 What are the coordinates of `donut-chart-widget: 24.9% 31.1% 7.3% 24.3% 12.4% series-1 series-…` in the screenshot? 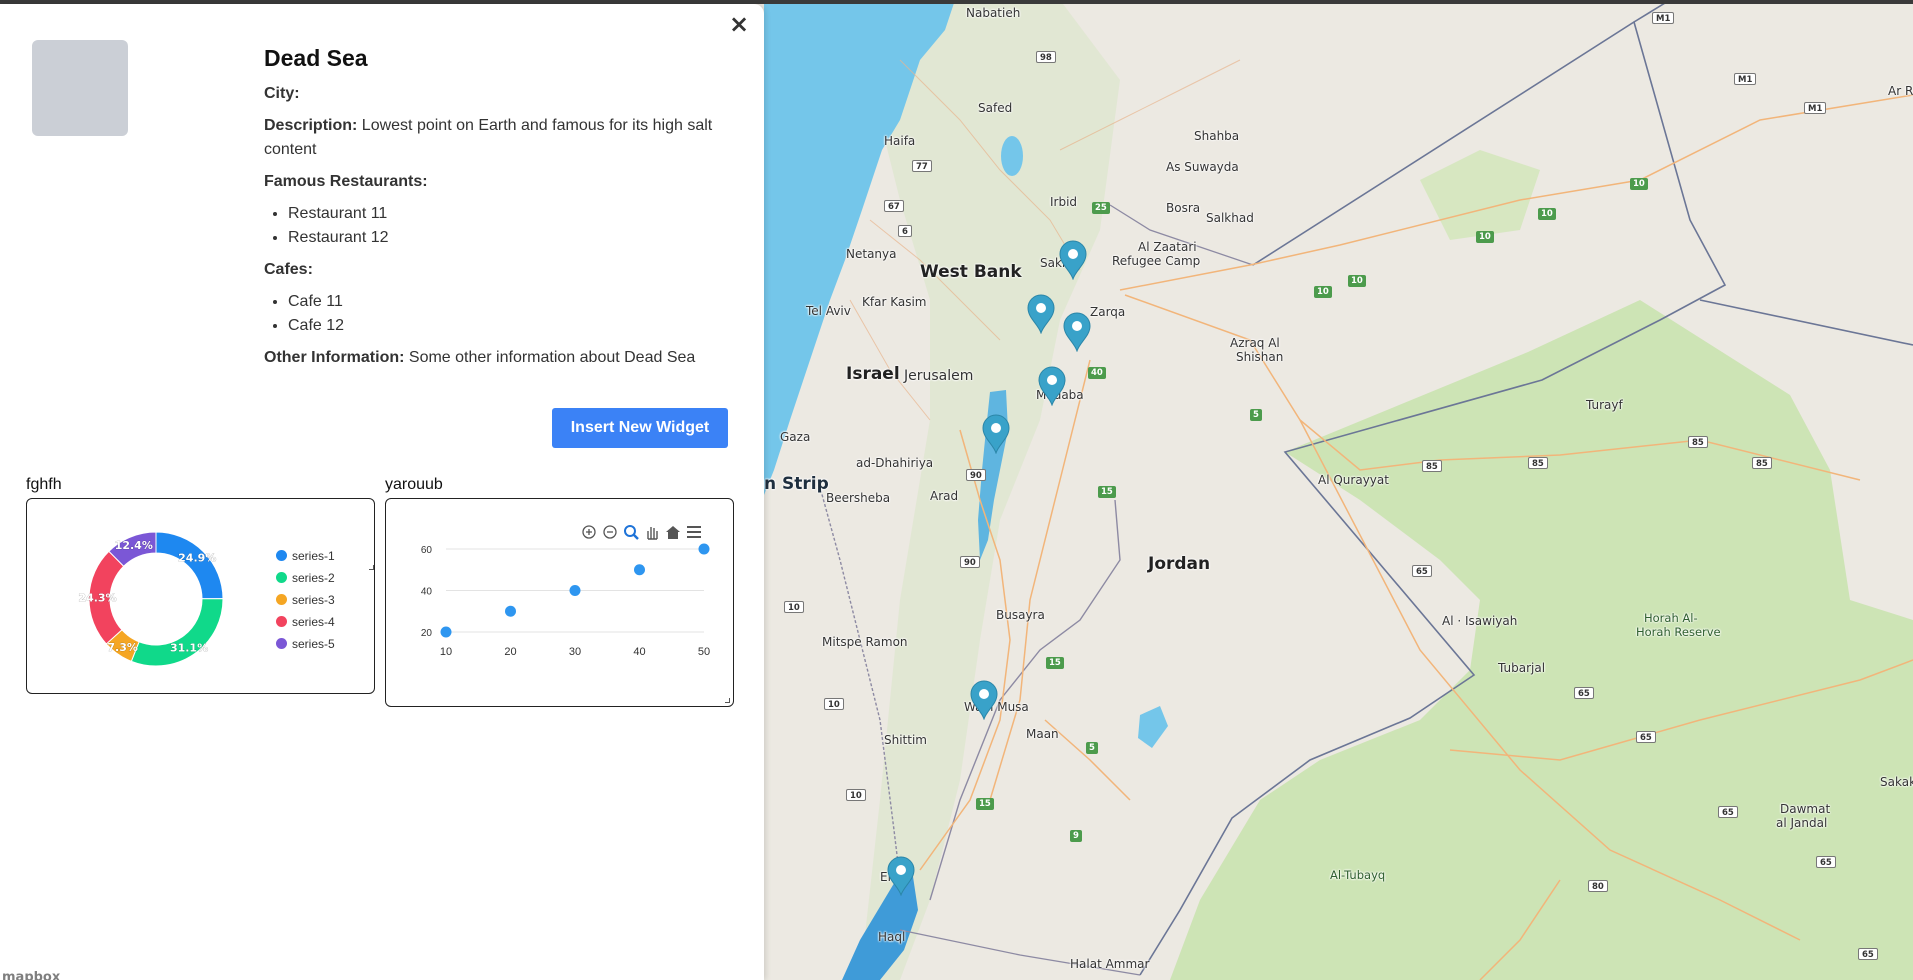 It's located at (200, 596).